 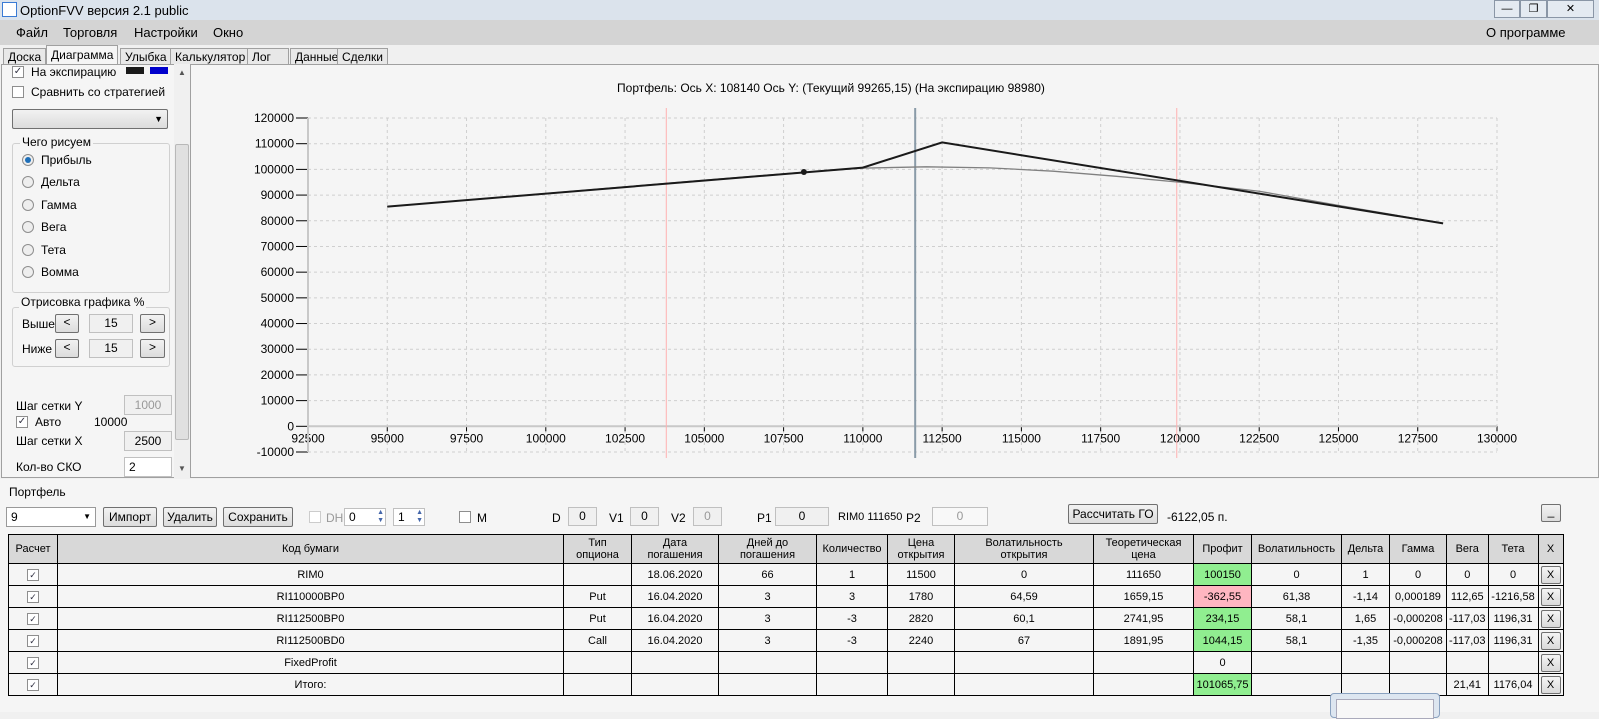 What do you see at coordinates (767, 549) in the screenshot?
I see `column-header-days: Дней до погашения` at bounding box center [767, 549].